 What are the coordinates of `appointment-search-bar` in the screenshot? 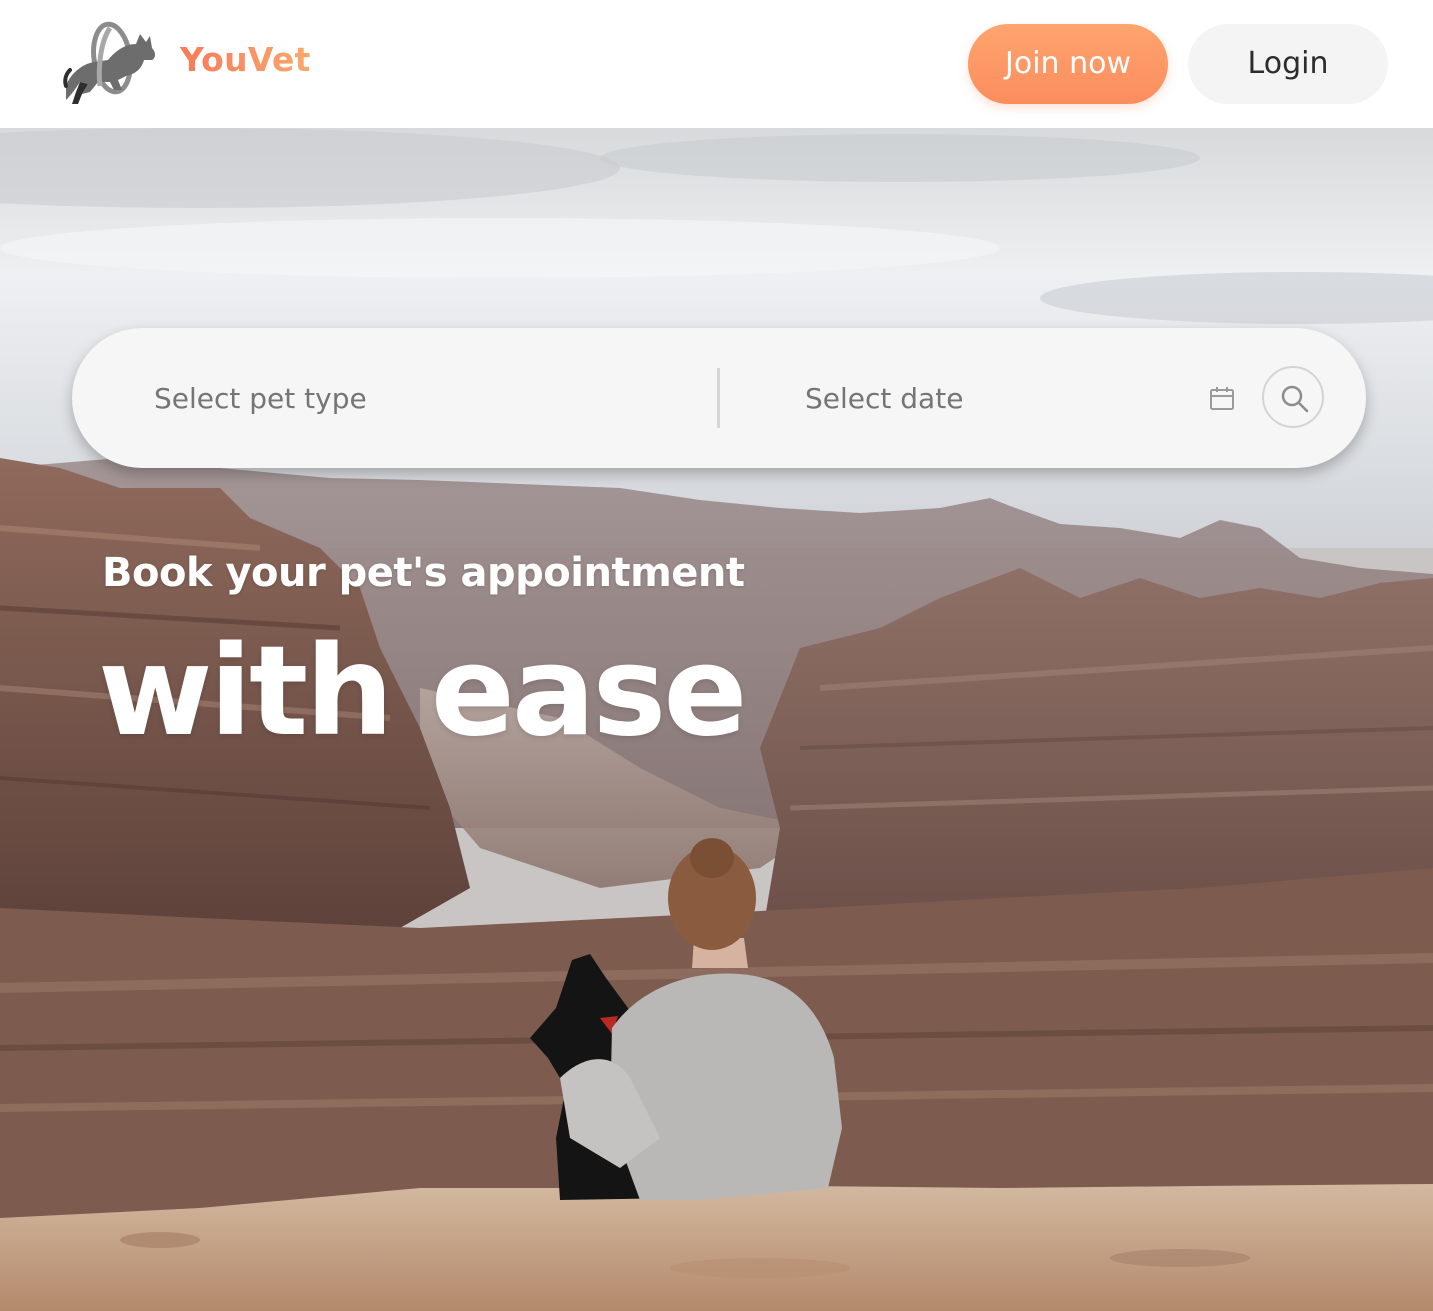 It's located at (719, 399).